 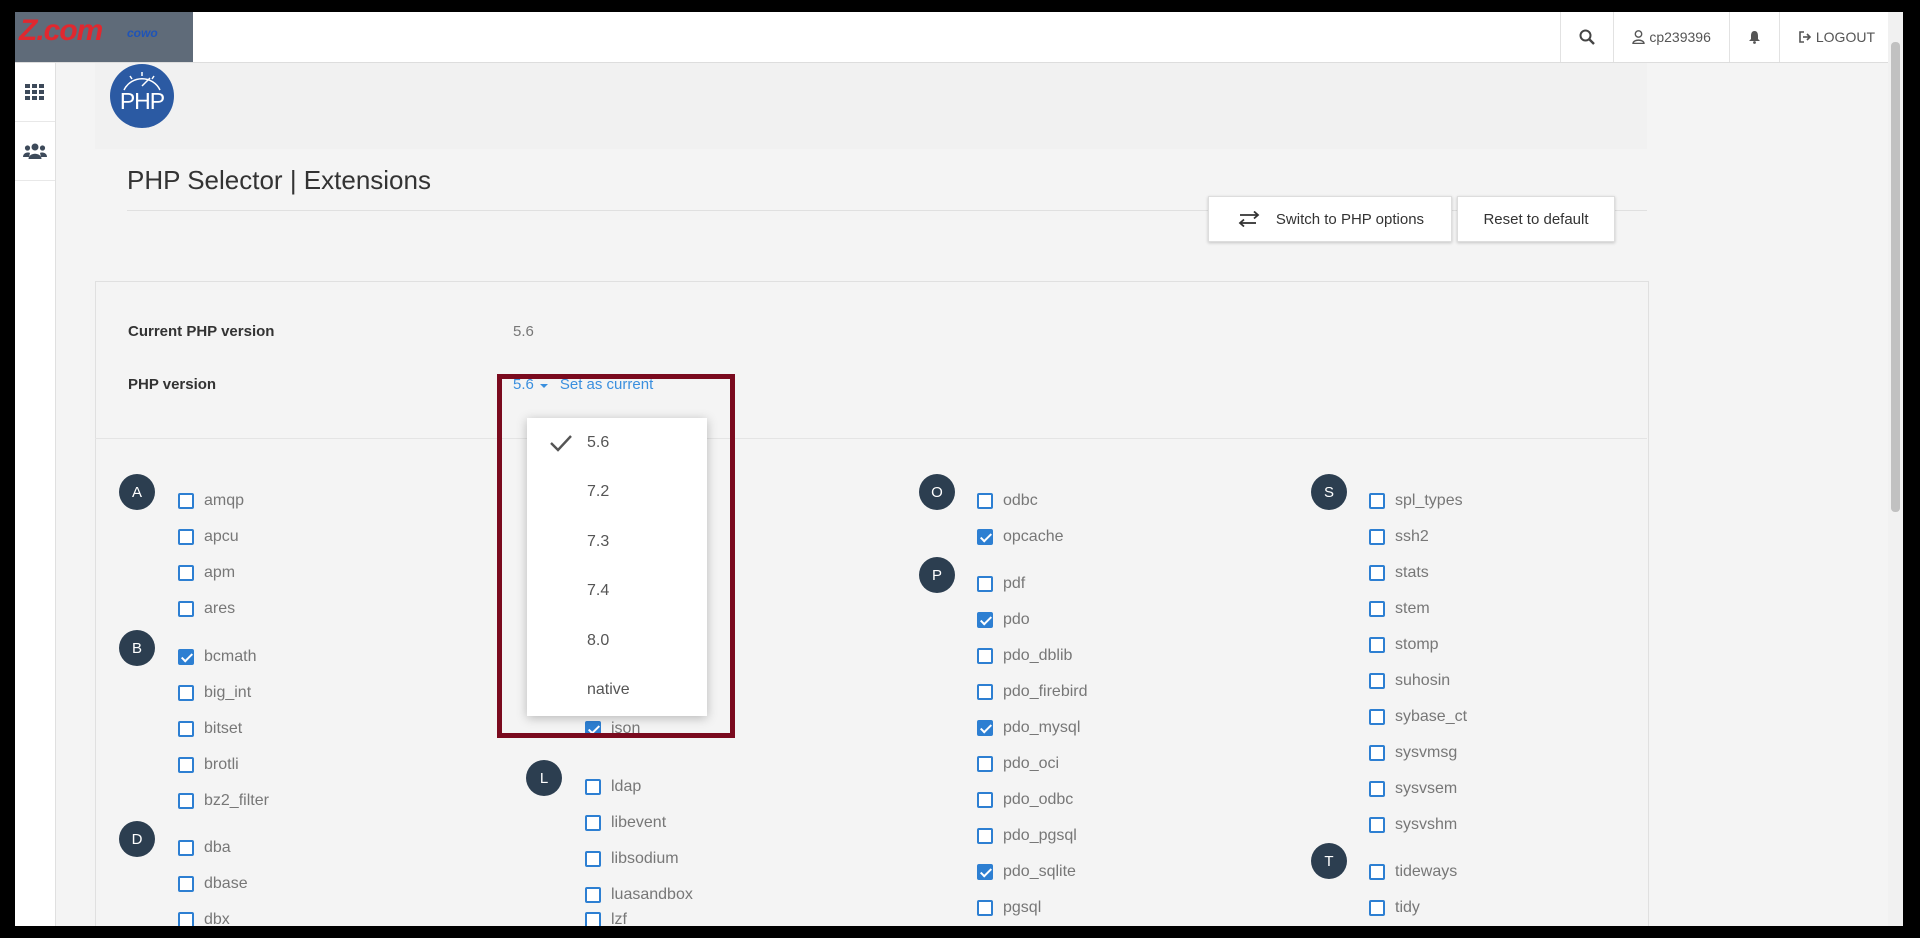 What do you see at coordinates (206, 609) in the screenshot?
I see `extension-item: ares` at bounding box center [206, 609].